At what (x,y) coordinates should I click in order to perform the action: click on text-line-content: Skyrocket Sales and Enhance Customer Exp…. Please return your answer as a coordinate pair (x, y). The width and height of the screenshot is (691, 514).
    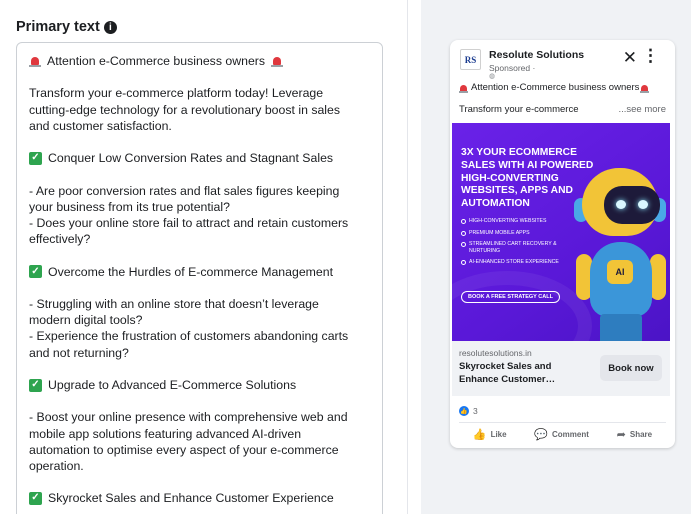
    Looking at the image, I should click on (191, 498).